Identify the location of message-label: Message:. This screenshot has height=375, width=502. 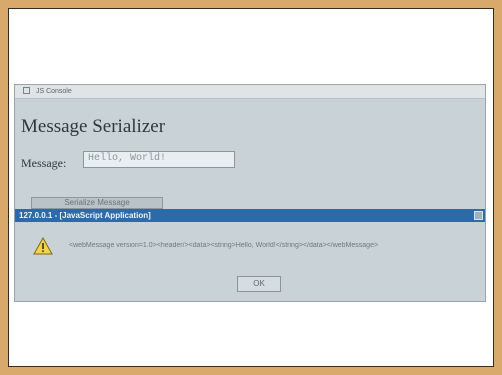
(44, 163).